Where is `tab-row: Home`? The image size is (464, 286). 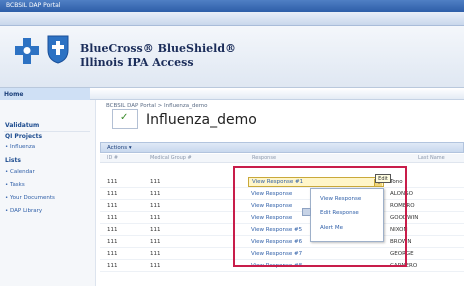
tab-row: Home is located at coordinates (232, 94).